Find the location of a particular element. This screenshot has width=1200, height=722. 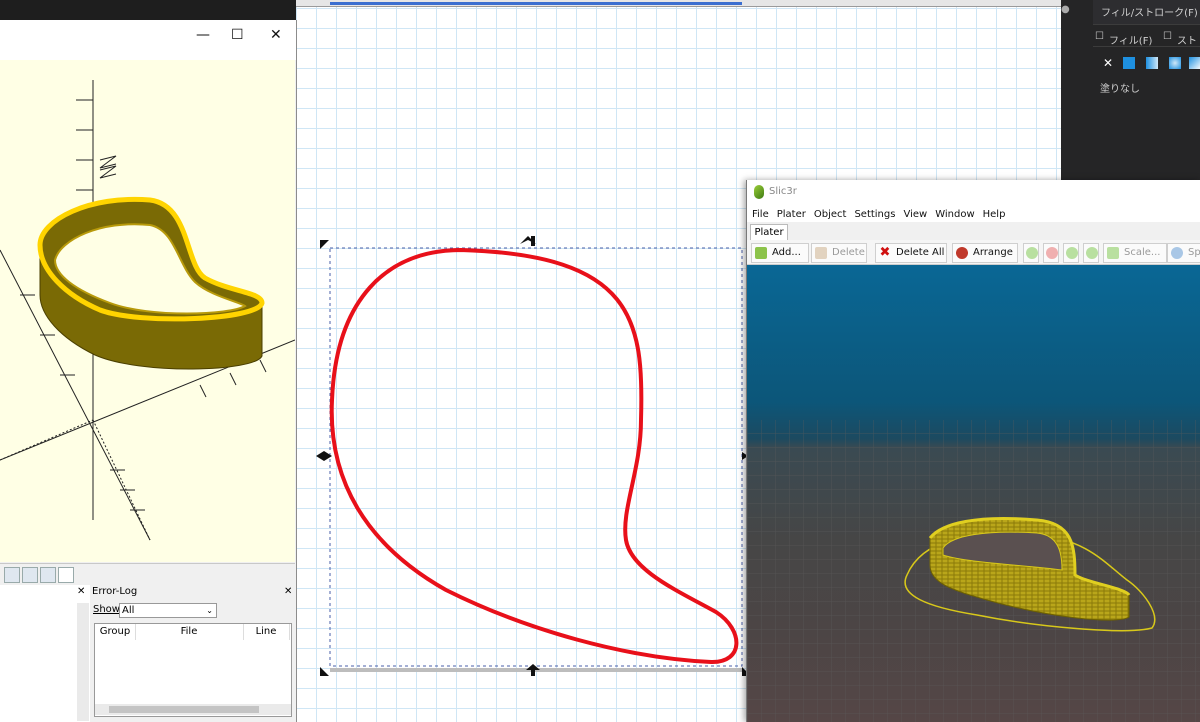

linear-gradient-button is located at coordinates (1152, 63).